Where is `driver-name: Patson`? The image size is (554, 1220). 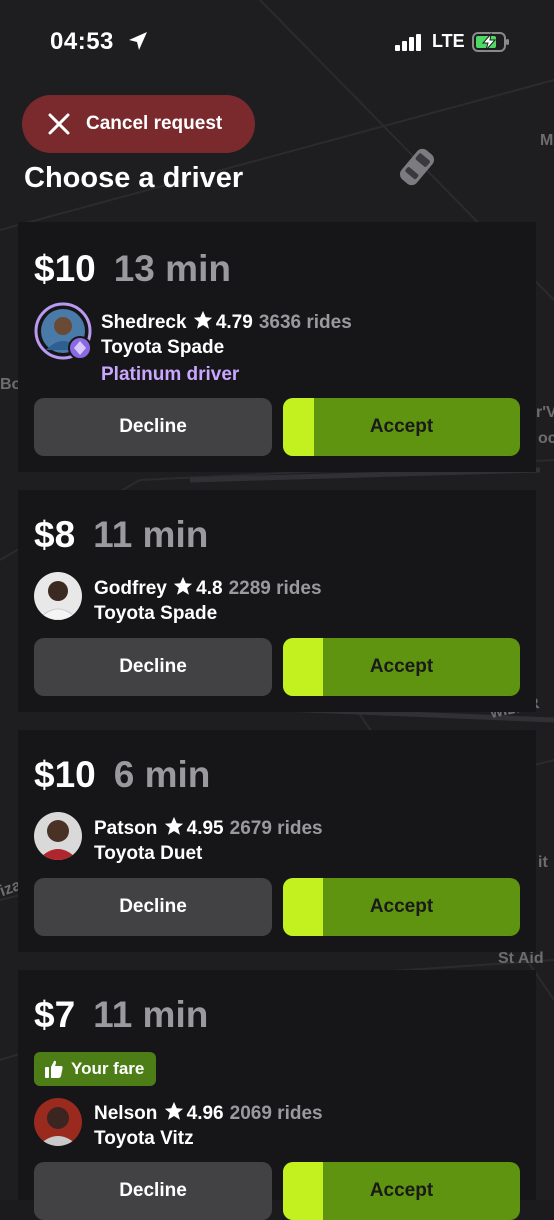
driver-name: Patson is located at coordinates (126, 828).